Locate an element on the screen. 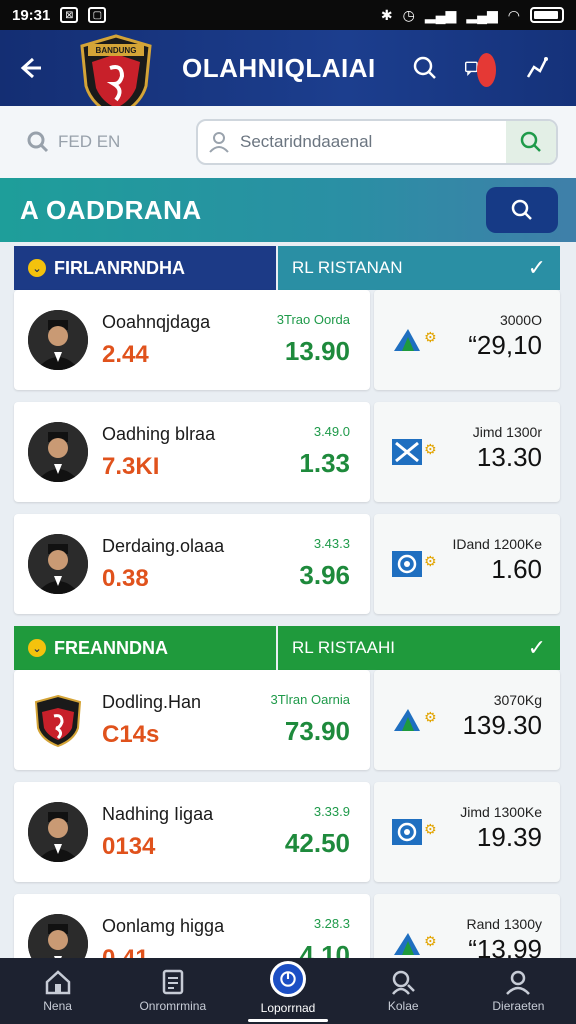  radio-icon is located at coordinates (288, 979).